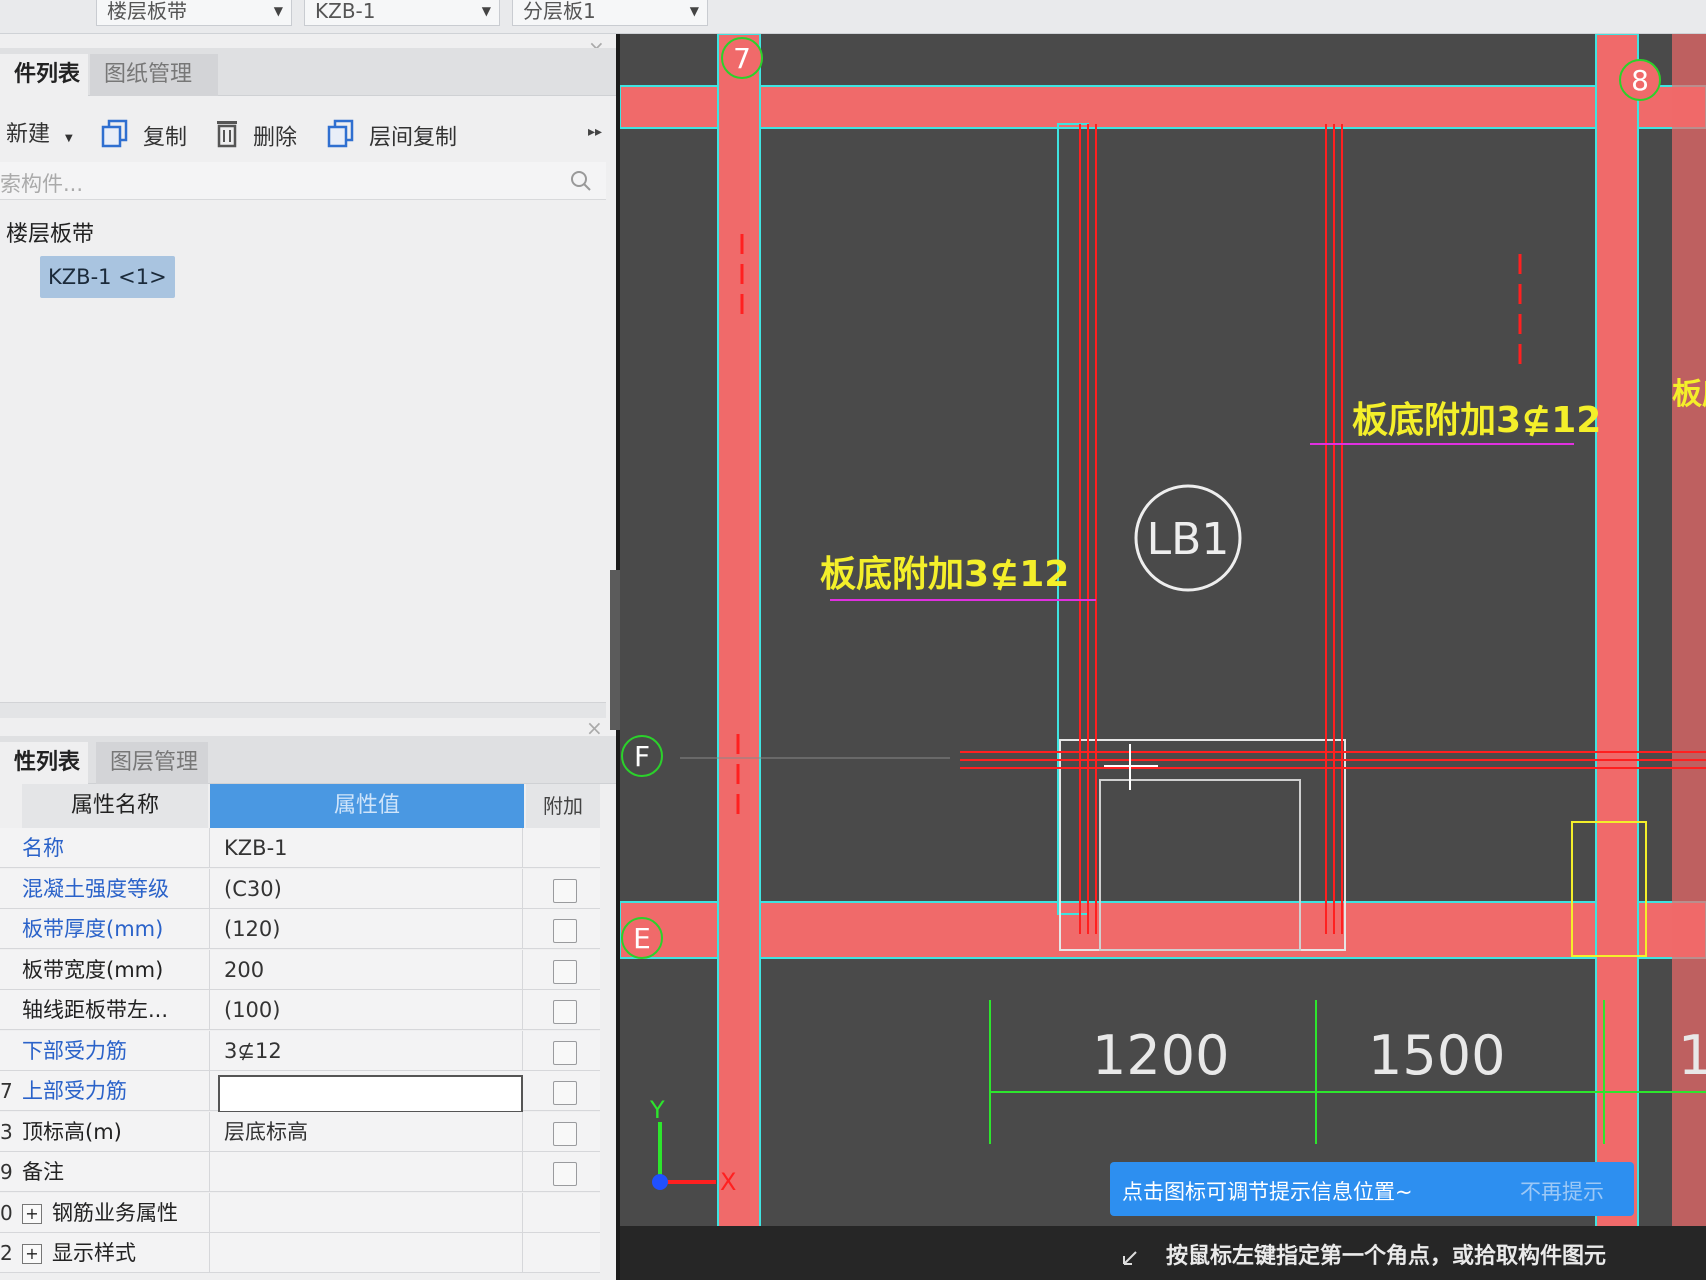 The width and height of the screenshot is (1706, 1280). I want to click on axis-label: E, so click(642, 938).